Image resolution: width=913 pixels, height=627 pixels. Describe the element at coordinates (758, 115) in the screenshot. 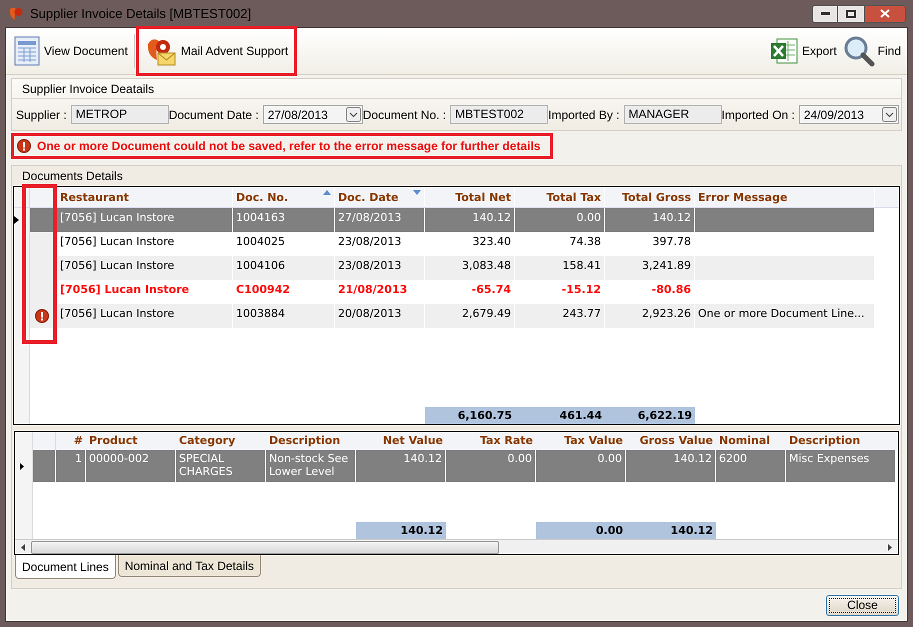

I see `field-label: Imported On :` at that location.